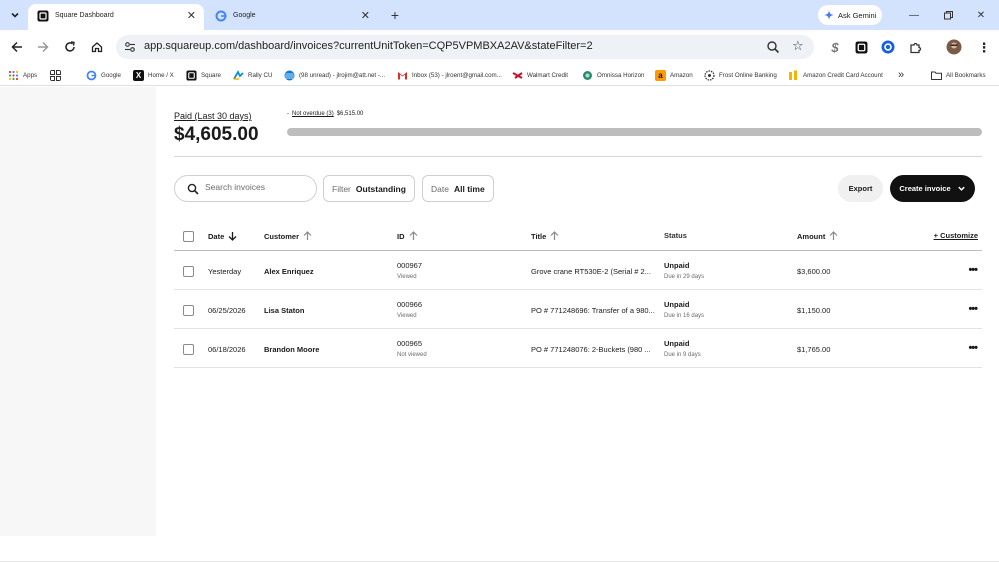 Image resolution: width=999 pixels, height=562 pixels. Describe the element at coordinates (901, 75) in the screenshot. I see `bookmarks-overflow-button: »` at that location.